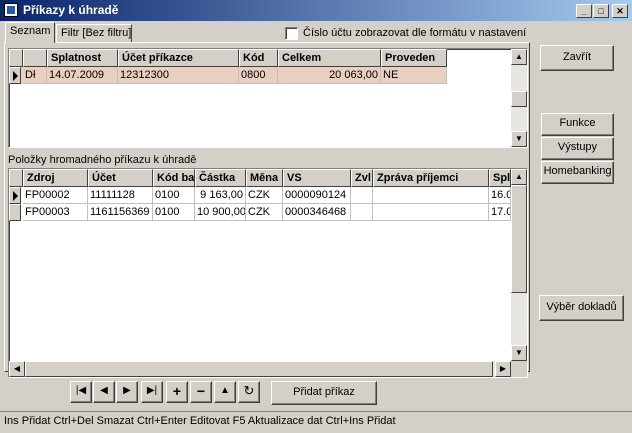  What do you see at coordinates (82, 58) in the screenshot?
I see `column-header-due: Splatnost` at bounding box center [82, 58].